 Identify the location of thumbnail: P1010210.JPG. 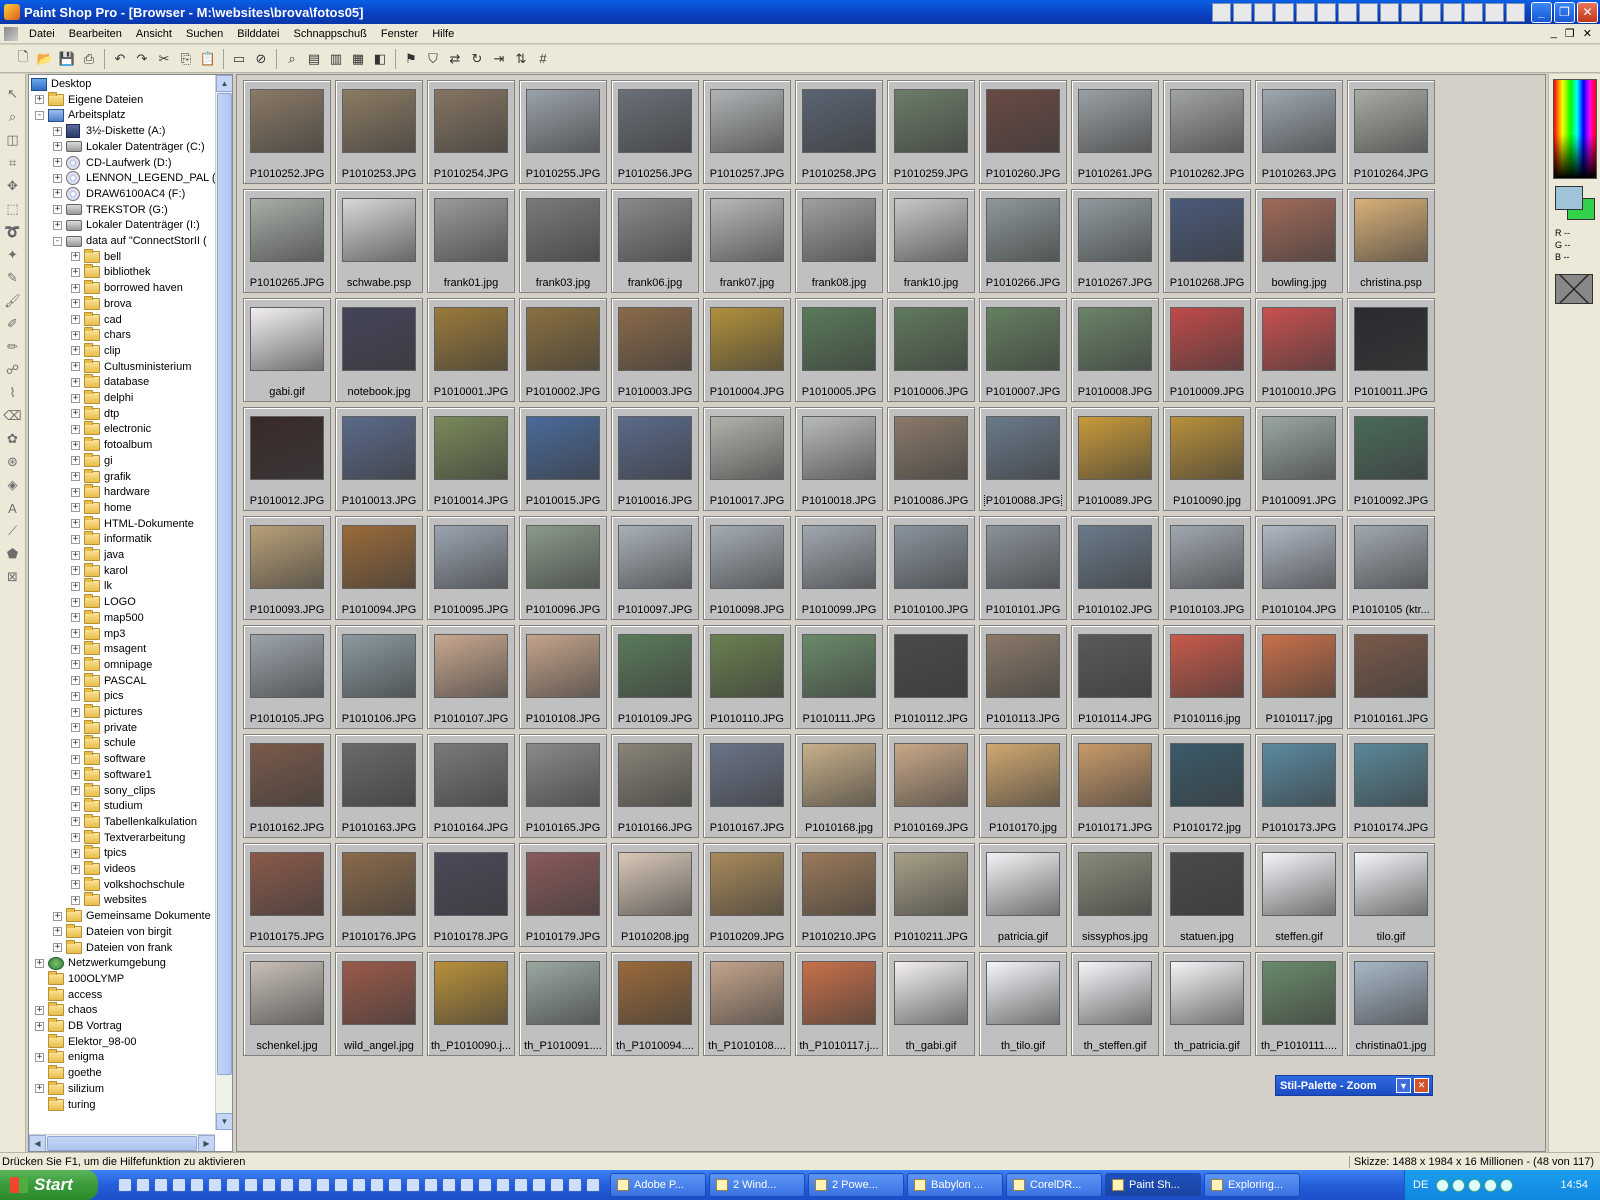
(839, 895).